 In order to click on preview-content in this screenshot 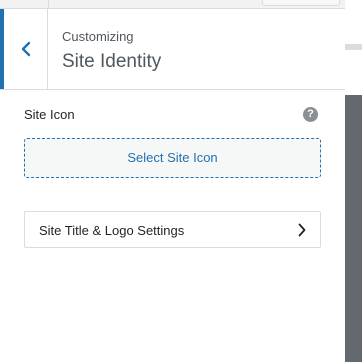, I will do `click(353, 228)`.